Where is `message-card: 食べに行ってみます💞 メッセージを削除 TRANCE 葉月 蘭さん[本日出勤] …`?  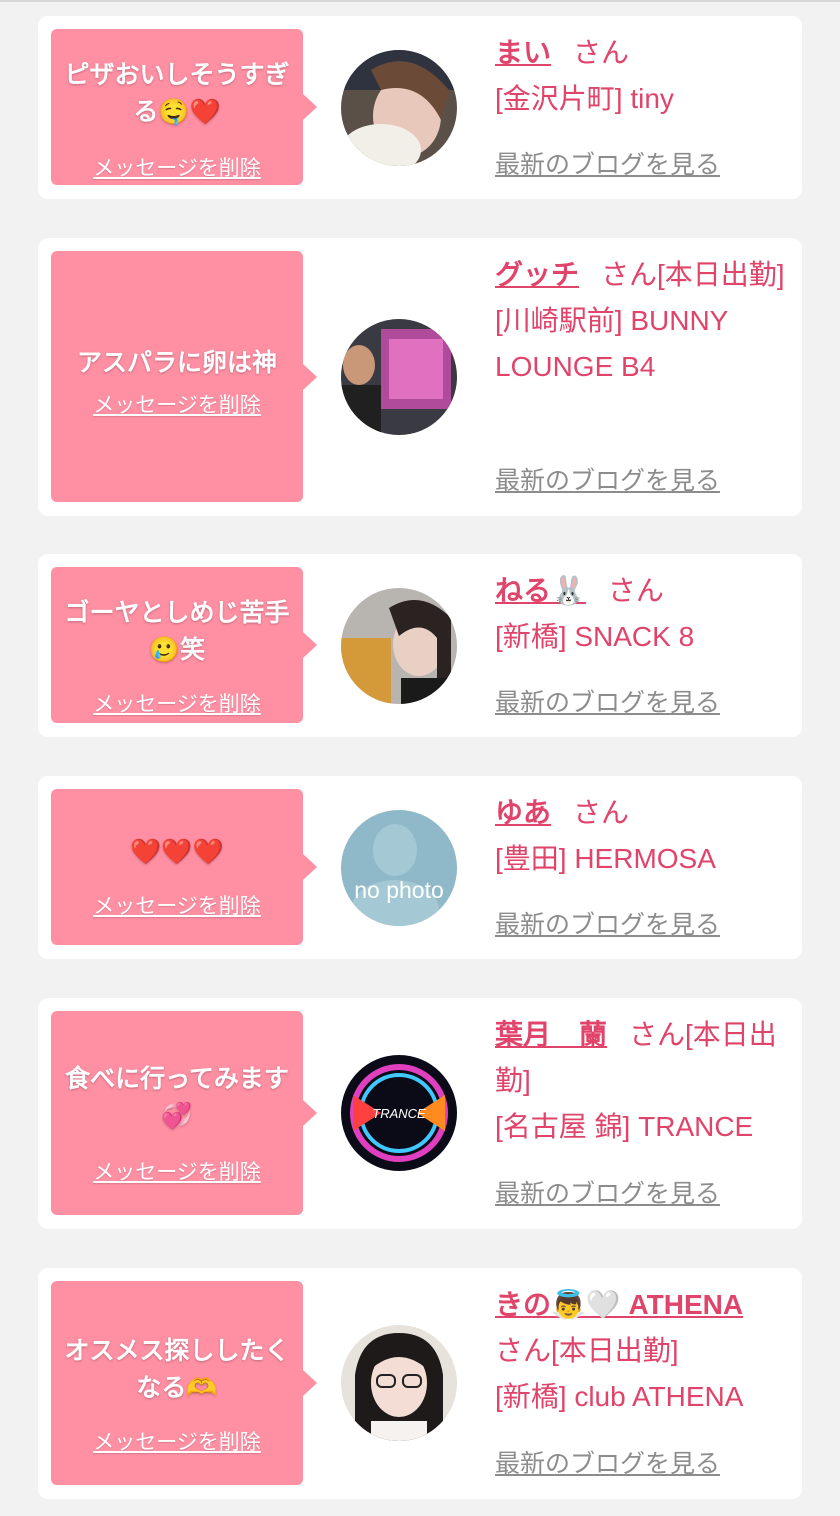 message-card: 食べに行ってみます💞 メッセージを削除 TRANCE 葉月 蘭さん[本日出勤] … is located at coordinates (420, 1113).